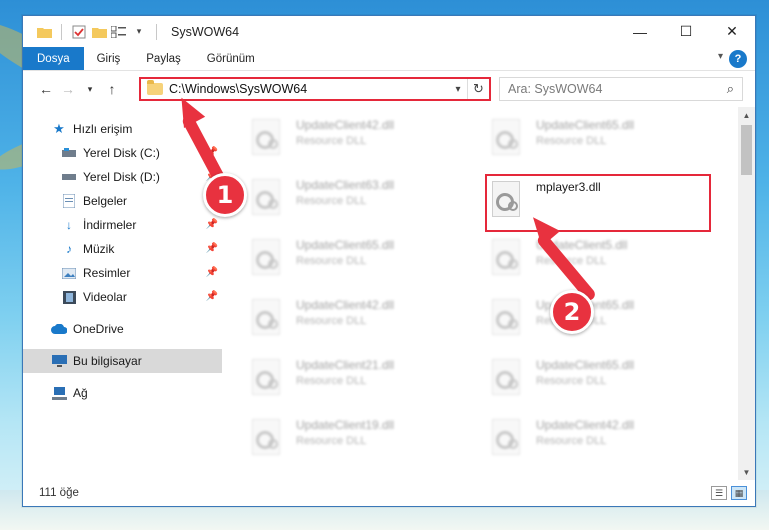 The width and height of the screenshot is (769, 530). What do you see at coordinates (746, 115) in the screenshot?
I see `scroll-up-icon: ▲` at bounding box center [746, 115].